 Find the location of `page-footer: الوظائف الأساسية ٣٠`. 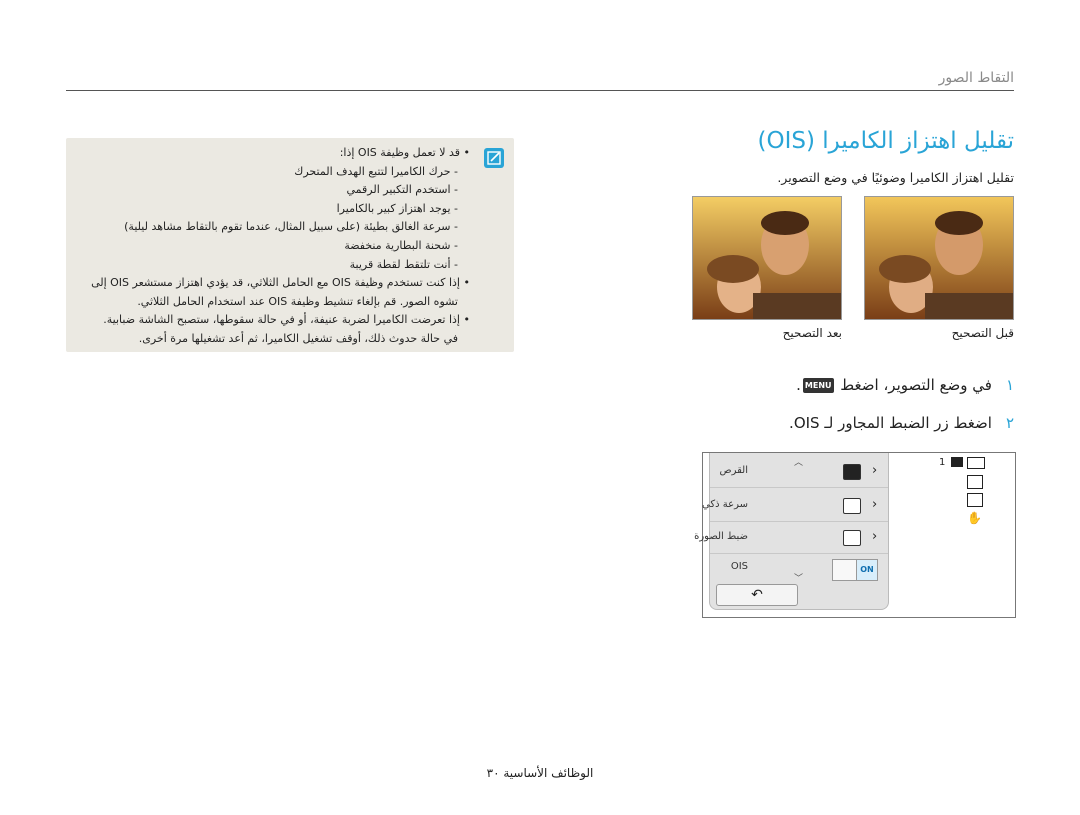

page-footer: الوظائف الأساسية ٣٠ is located at coordinates (540, 773).